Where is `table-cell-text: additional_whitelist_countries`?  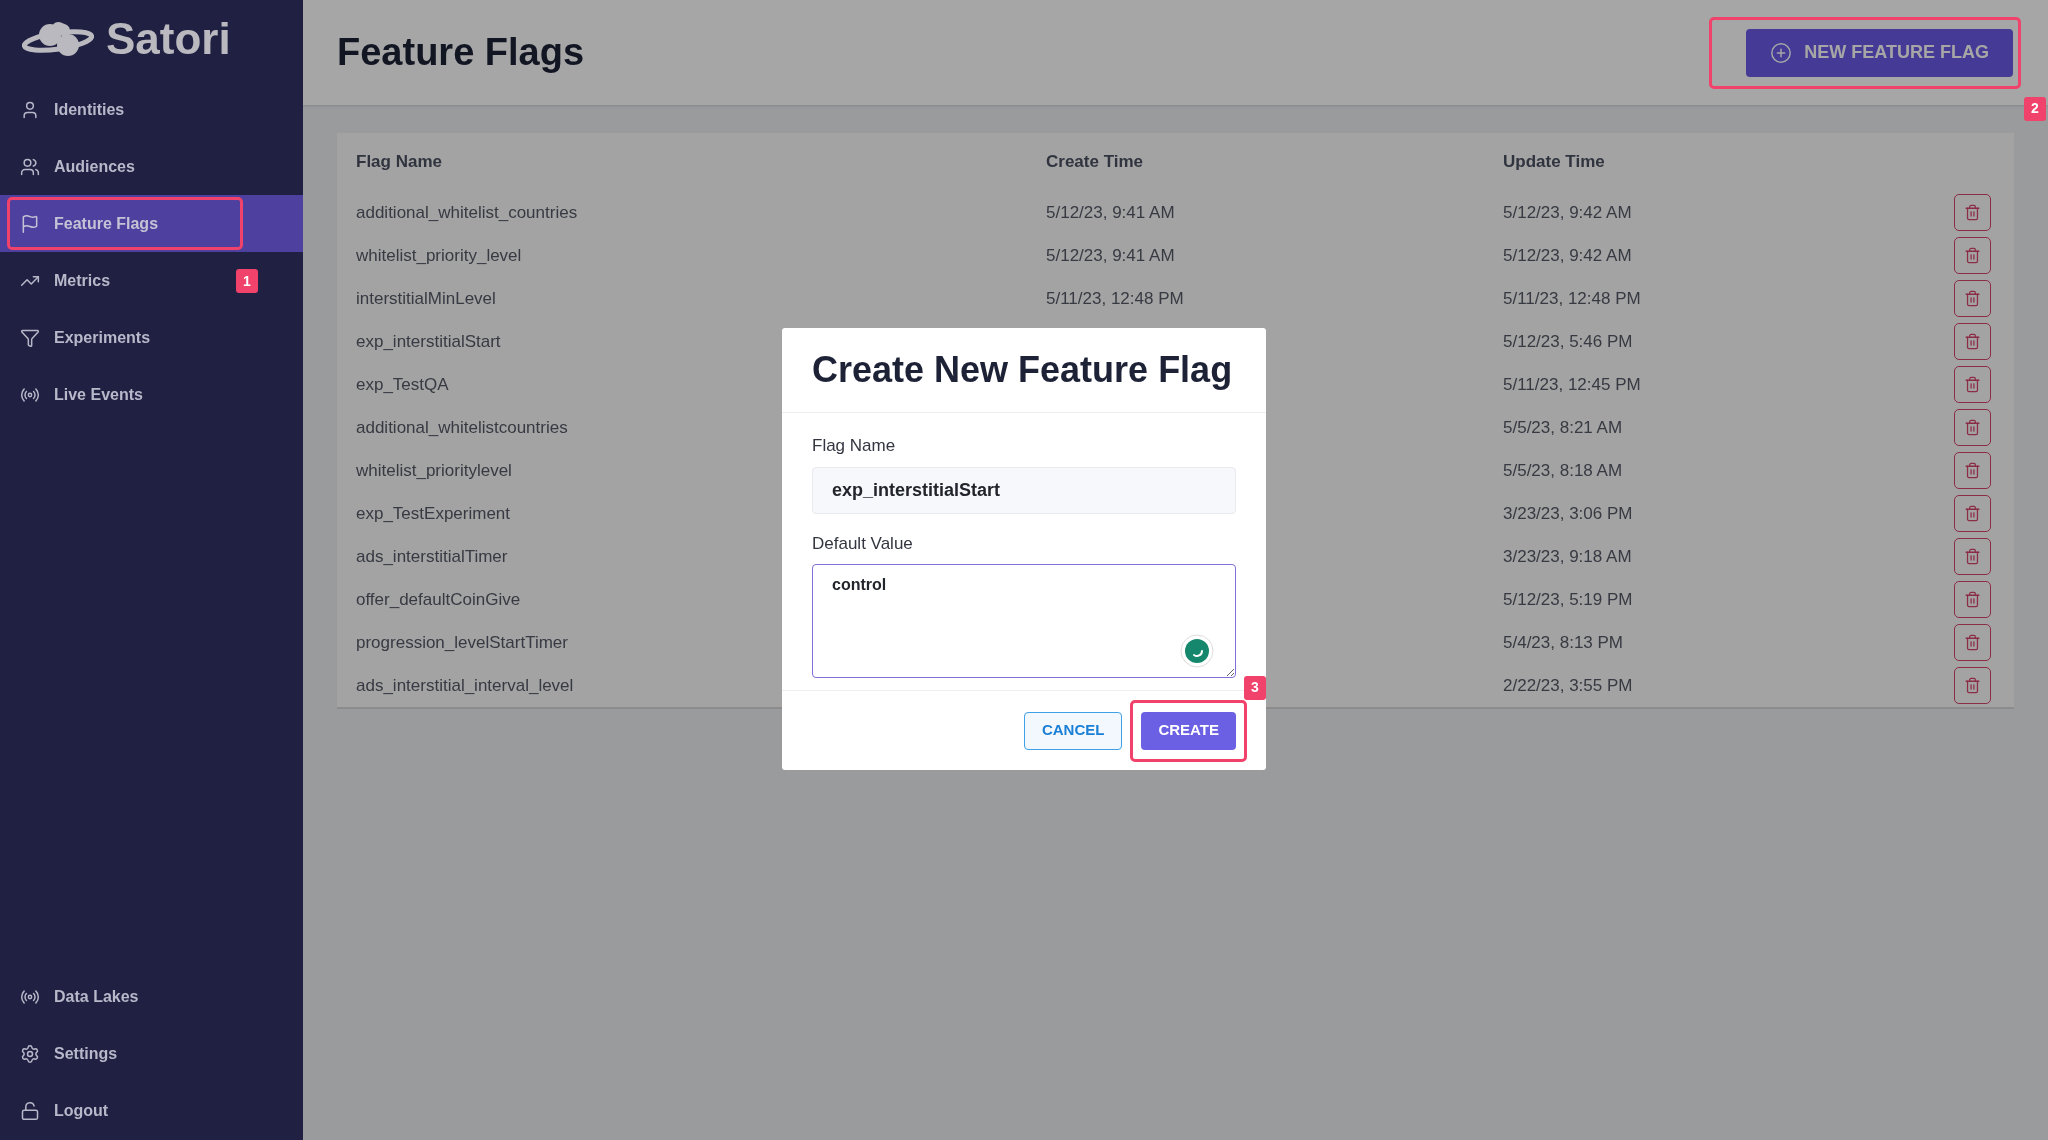 table-cell-text: additional_whitelist_countries is located at coordinates (467, 212).